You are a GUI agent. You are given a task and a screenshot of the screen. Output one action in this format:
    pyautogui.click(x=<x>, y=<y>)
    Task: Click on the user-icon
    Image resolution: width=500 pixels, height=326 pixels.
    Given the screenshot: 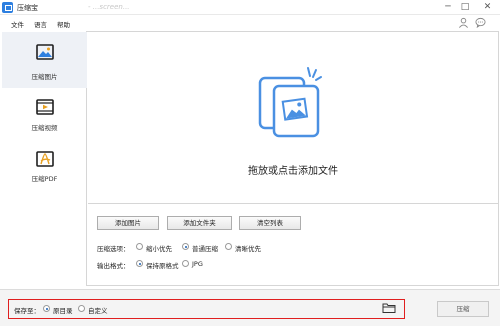 What is the action you would take?
    pyautogui.click(x=463, y=22)
    